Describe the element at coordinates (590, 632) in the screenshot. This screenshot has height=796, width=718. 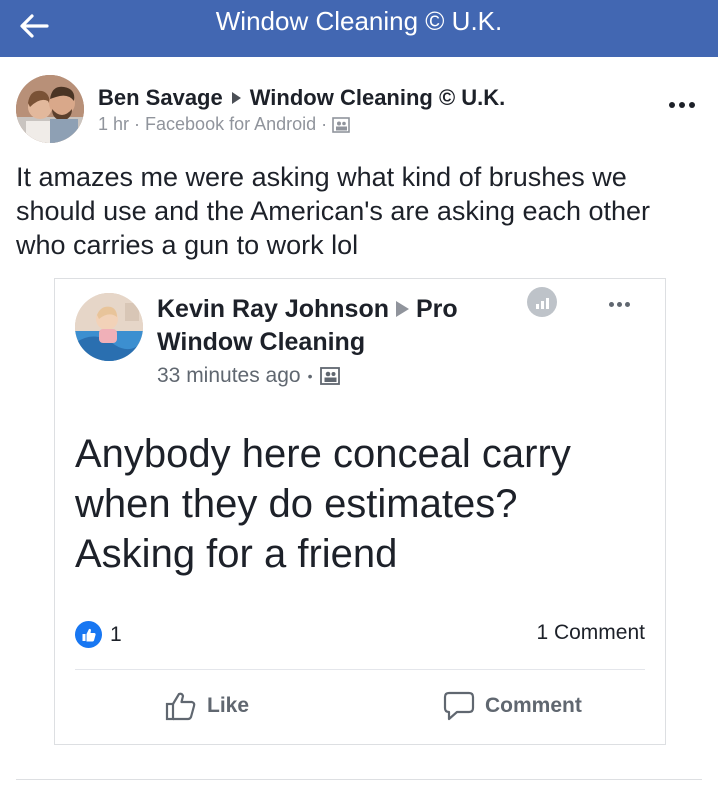
I see `comment-count: 1 Comment` at that location.